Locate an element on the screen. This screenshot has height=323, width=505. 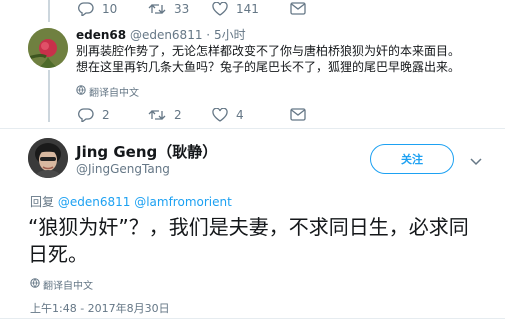
retweet-action: 2 is located at coordinates (165, 115).